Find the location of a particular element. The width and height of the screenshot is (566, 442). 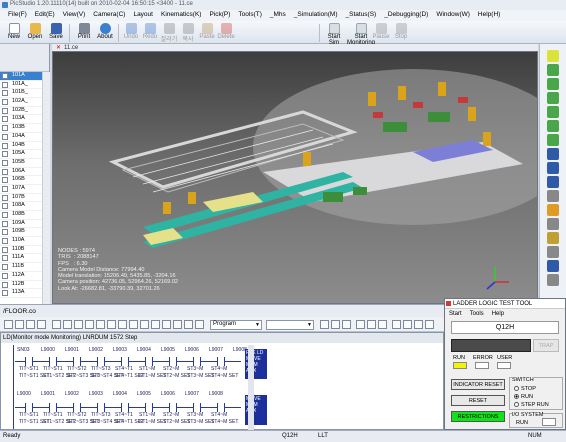

fit-icon is located at coordinates (553, 196).